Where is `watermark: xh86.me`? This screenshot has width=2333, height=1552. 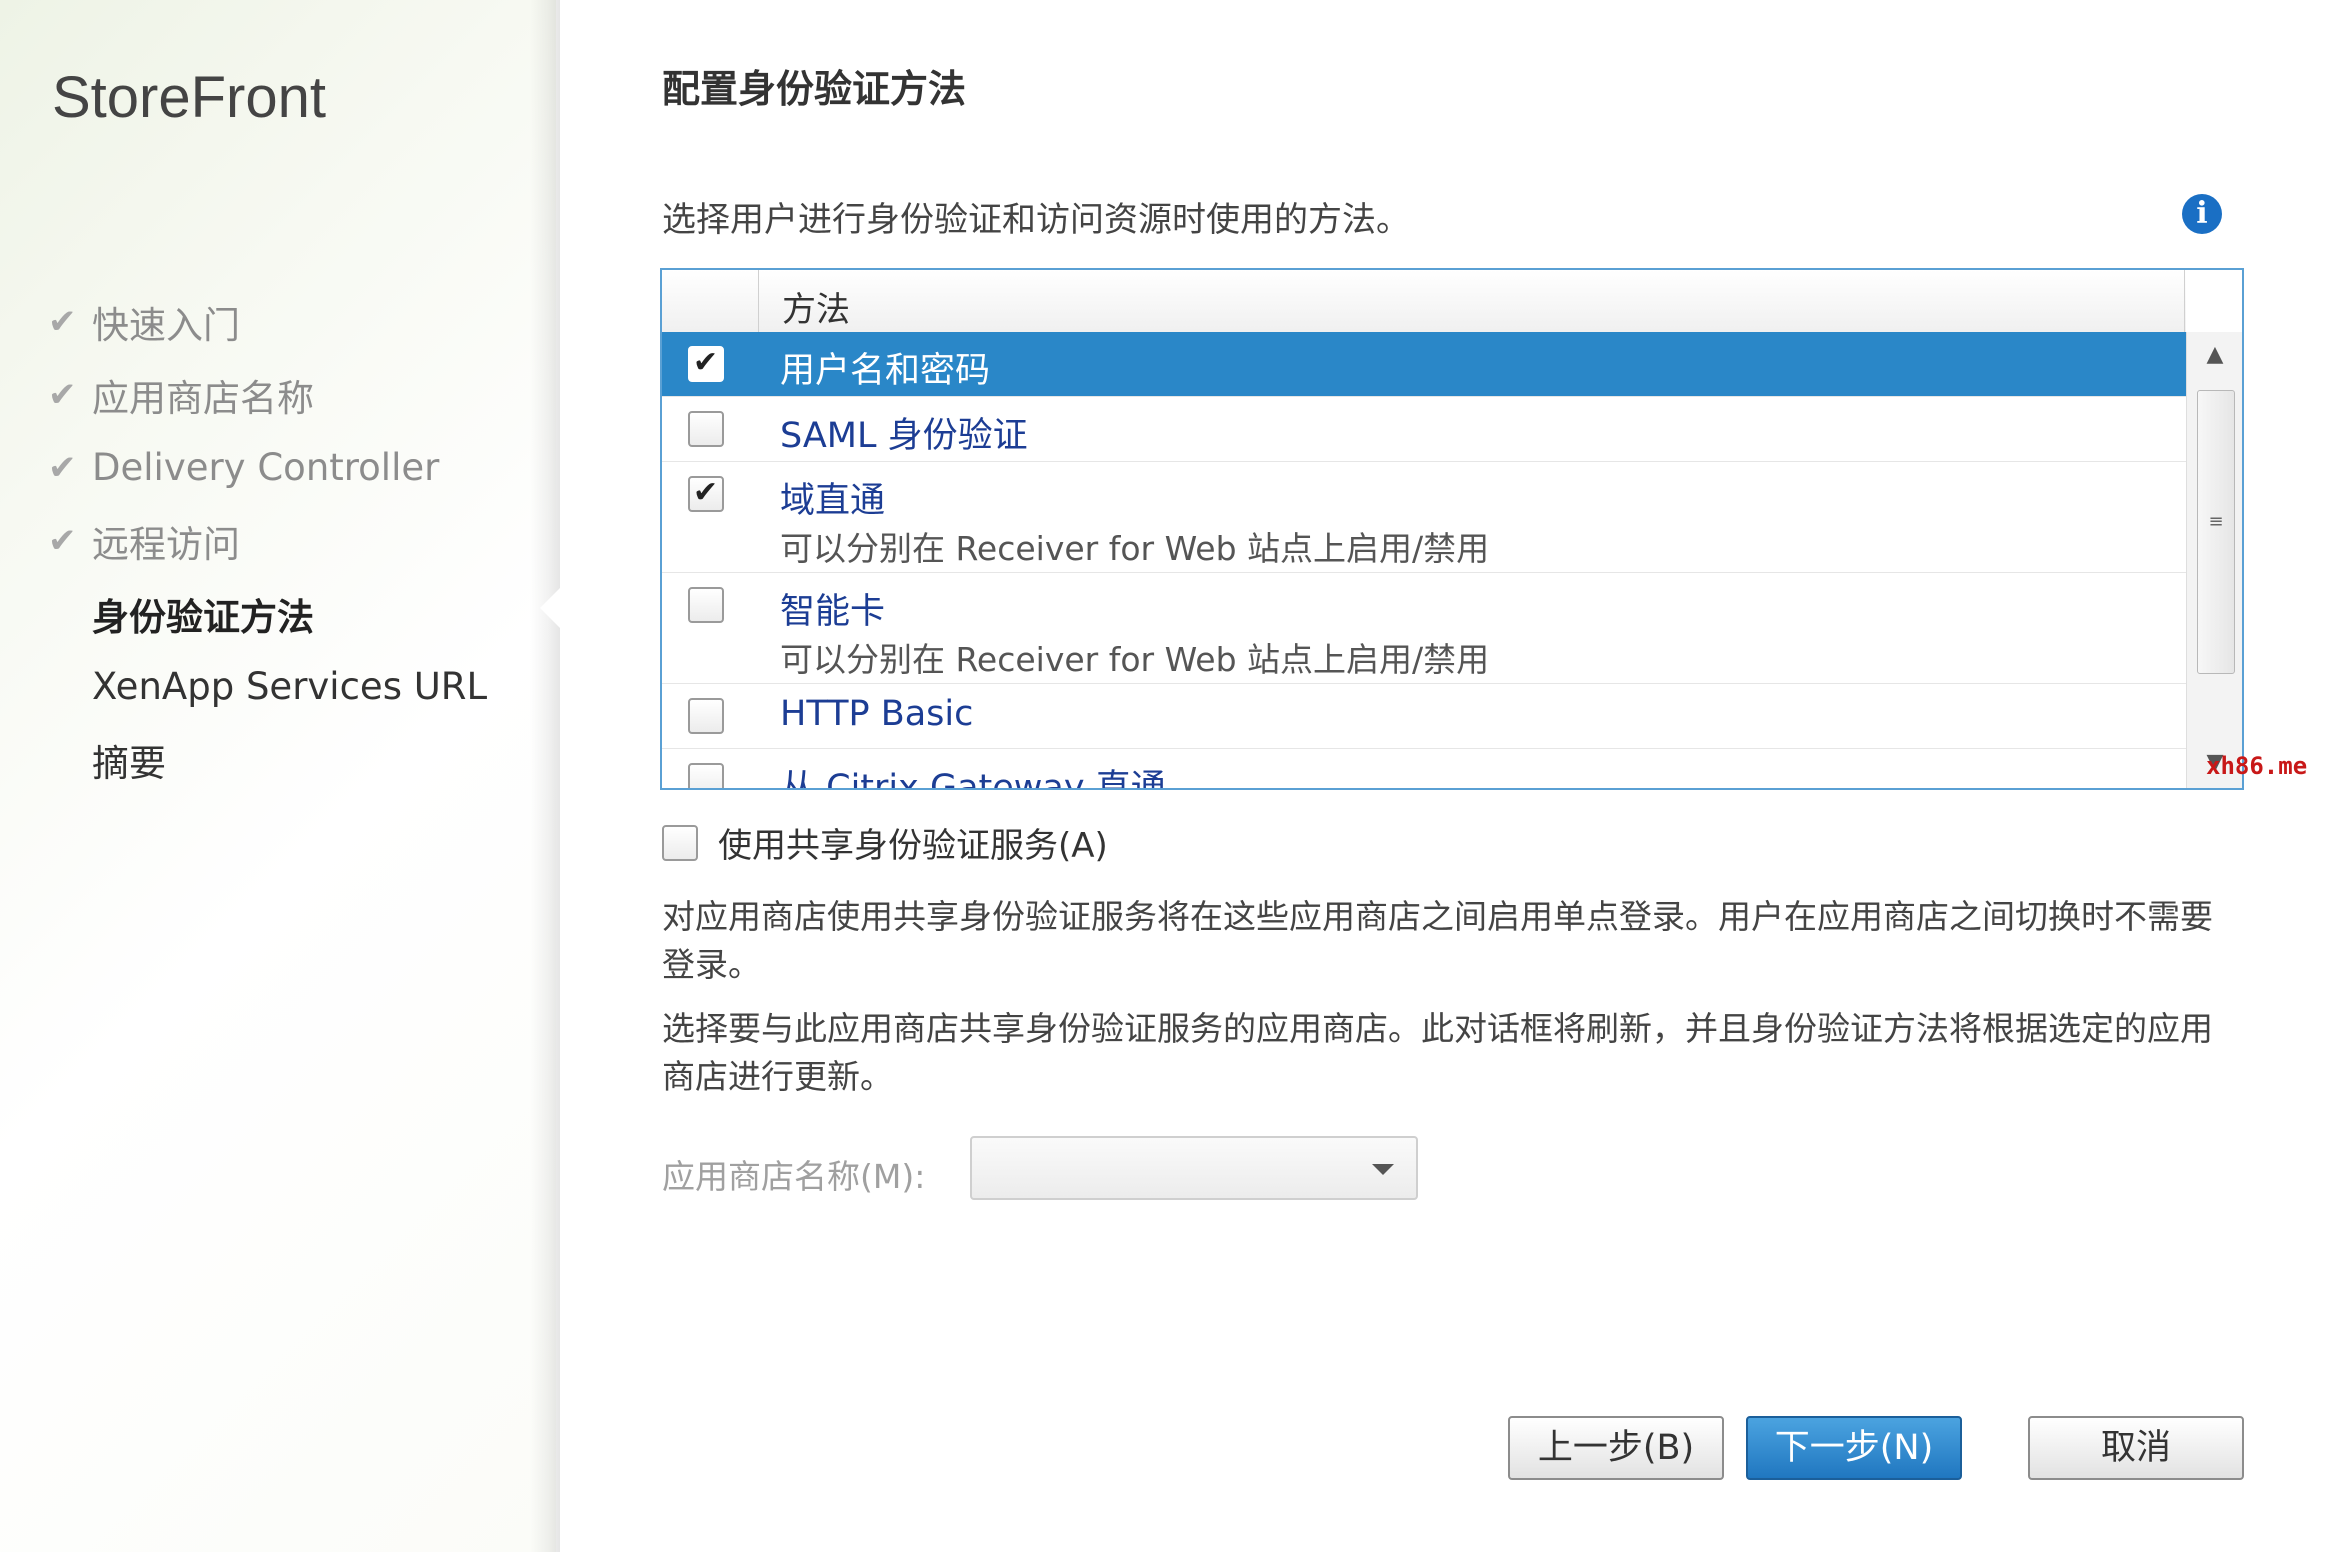
watermark: xh86.me is located at coordinates (2257, 766).